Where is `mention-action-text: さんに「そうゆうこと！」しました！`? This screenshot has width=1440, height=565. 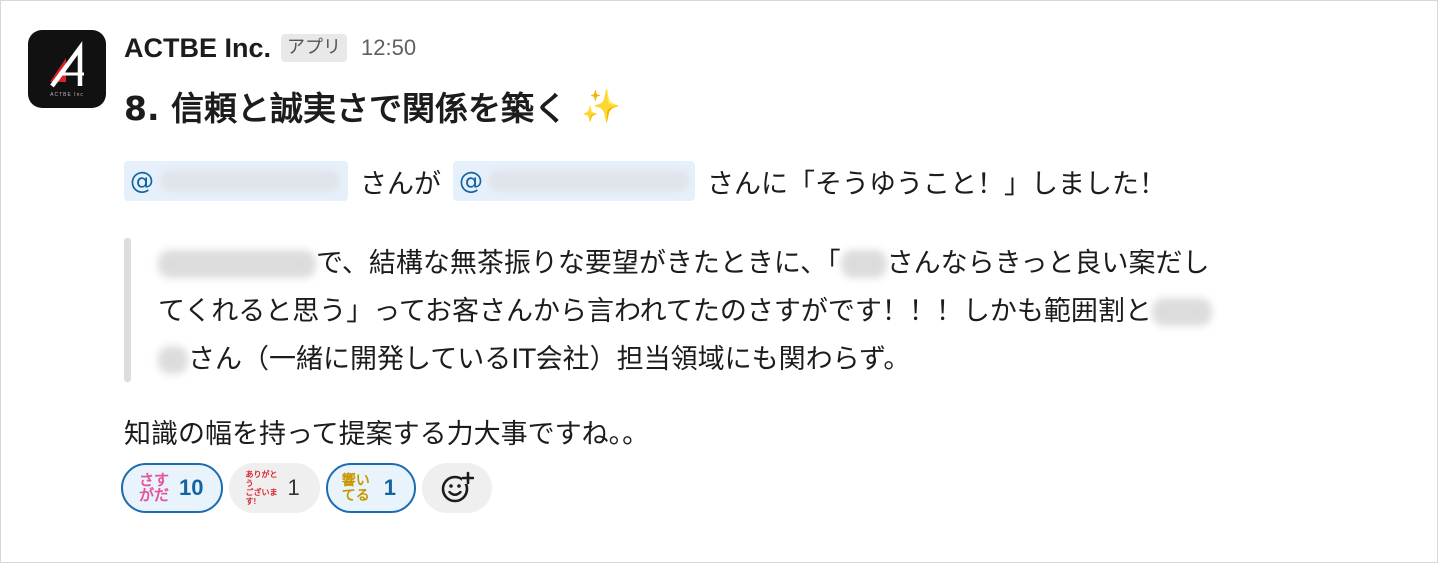 mention-action-text: さんに「そうゆうこと！」しました！ is located at coordinates (936, 184).